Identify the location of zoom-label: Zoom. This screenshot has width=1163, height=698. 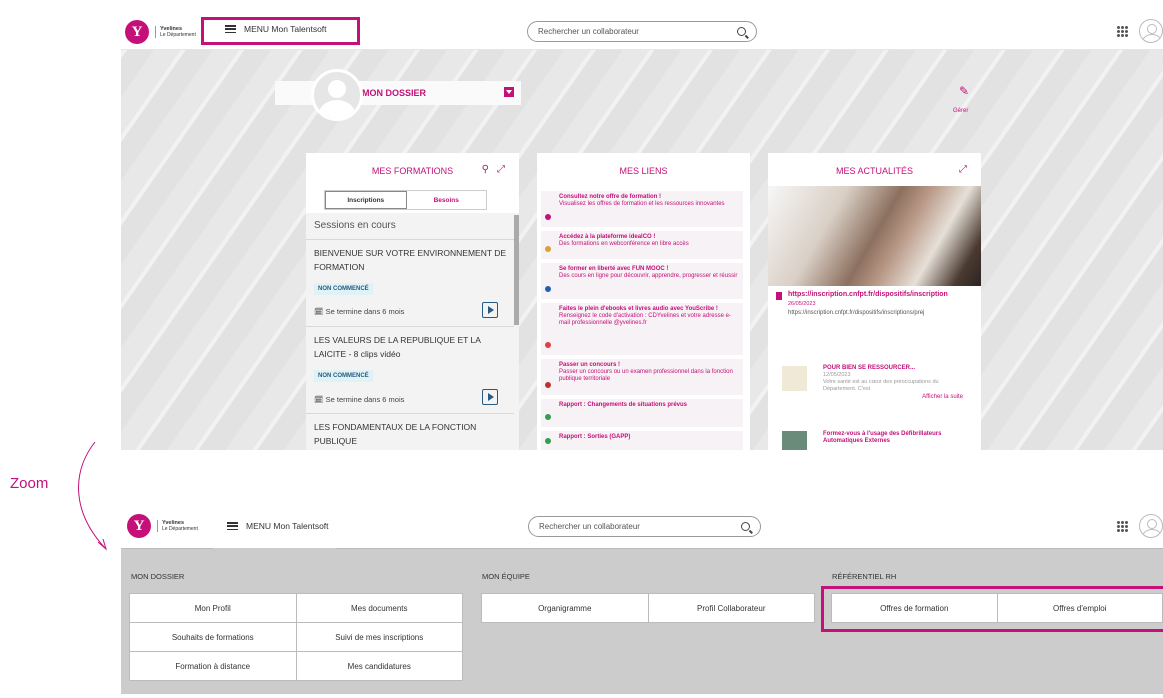
(29, 483).